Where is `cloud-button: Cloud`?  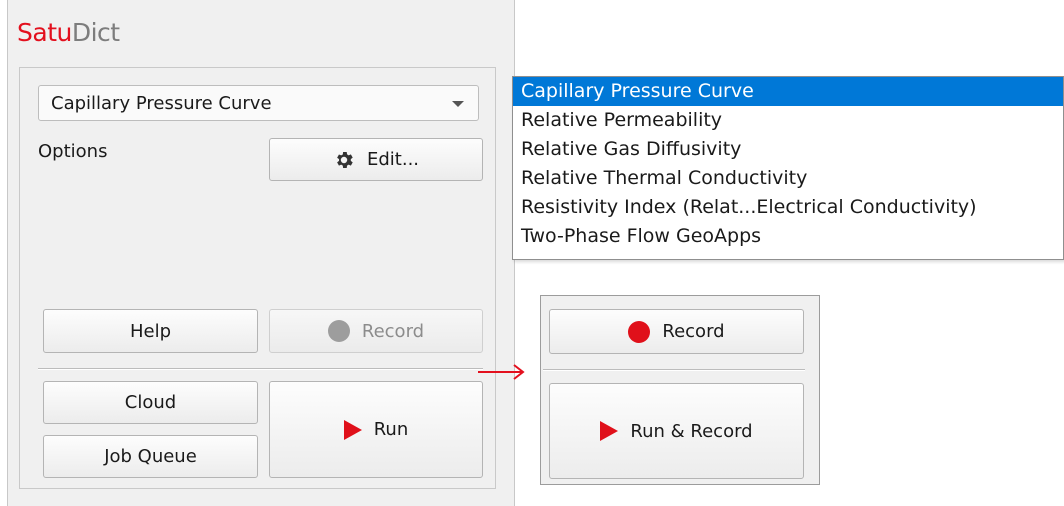 cloud-button: Cloud is located at coordinates (150, 402).